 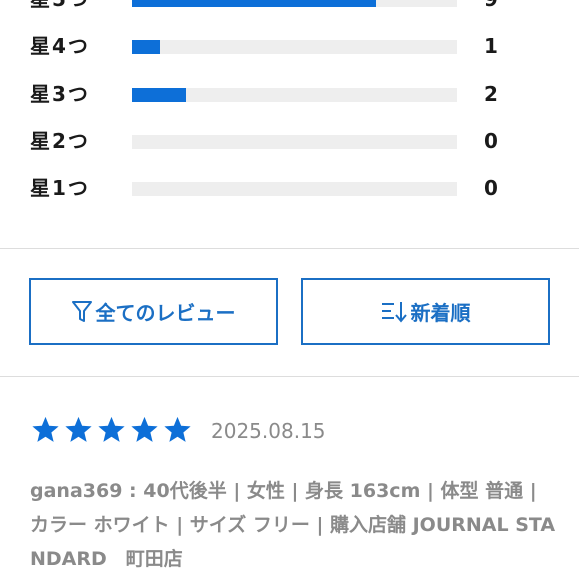 I want to click on rating-row-2: 星2つ 0, so click(x=289, y=141).